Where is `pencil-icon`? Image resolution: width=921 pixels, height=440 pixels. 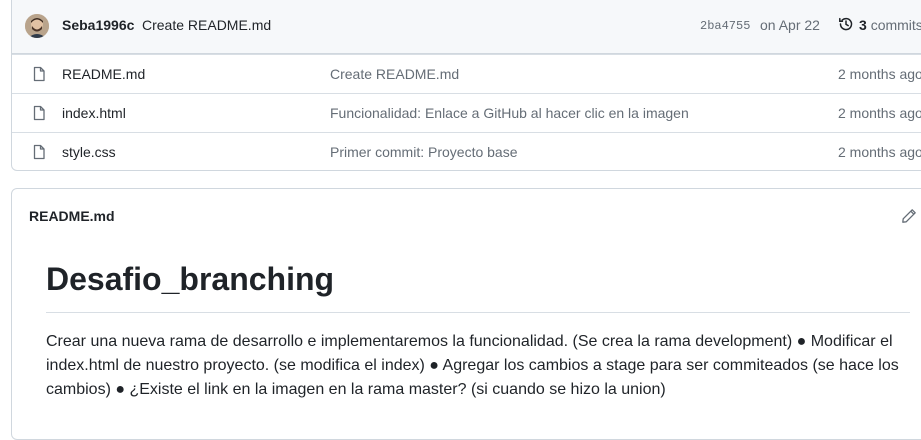
pencil-icon is located at coordinates (909, 216).